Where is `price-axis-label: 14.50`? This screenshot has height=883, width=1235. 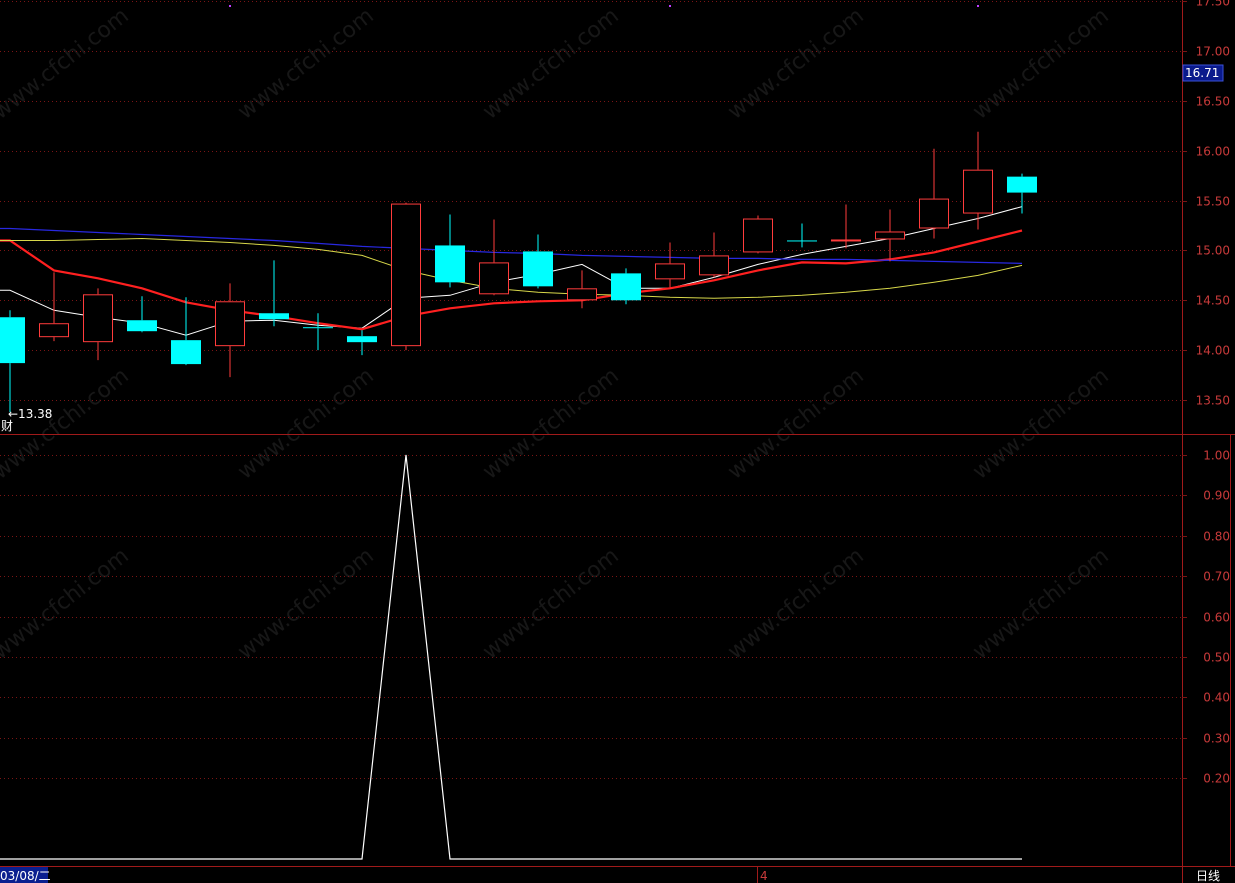 price-axis-label: 14.50 is located at coordinates (1213, 301).